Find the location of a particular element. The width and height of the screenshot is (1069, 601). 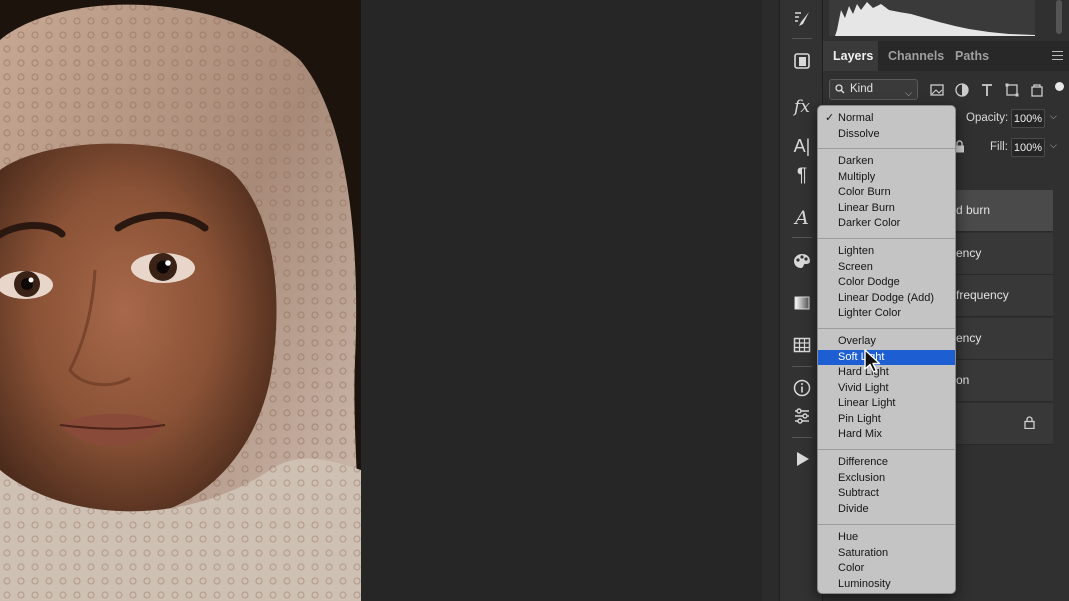

blend-mode-label: Saturation is located at coordinates (863, 552).